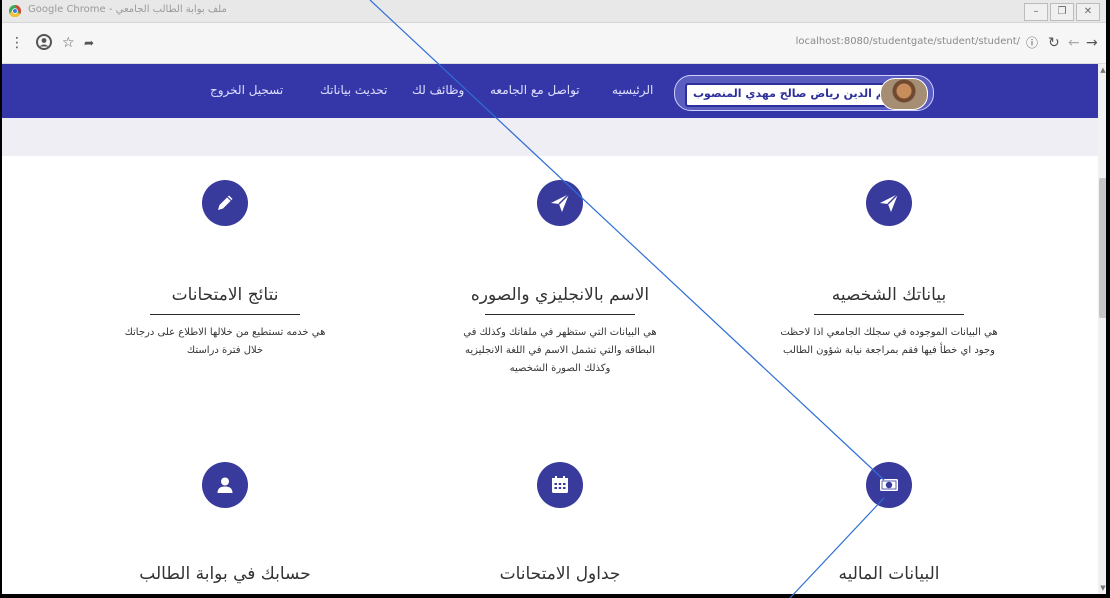 This screenshot has height=598, width=1110. What do you see at coordinates (560, 368) in the screenshot?
I see `card-desc-line: وكذلك الصورة الشخصيه` at bounding box center [560, 368].